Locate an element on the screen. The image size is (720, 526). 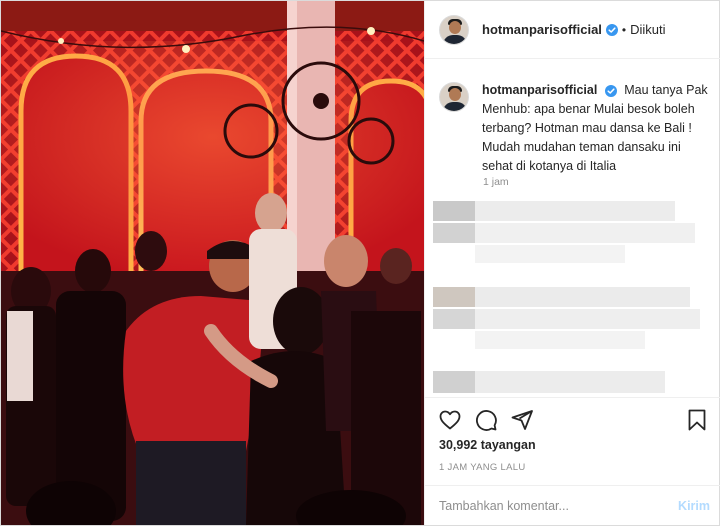
view-count: 30,992 tayangan is located at coordinates (487, 445).